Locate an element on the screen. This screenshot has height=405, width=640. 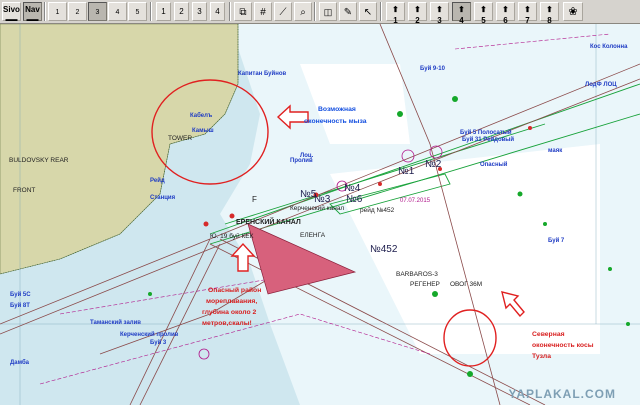
rear-label: BULDOVSKY REAR is located at coordinates (39, 160).